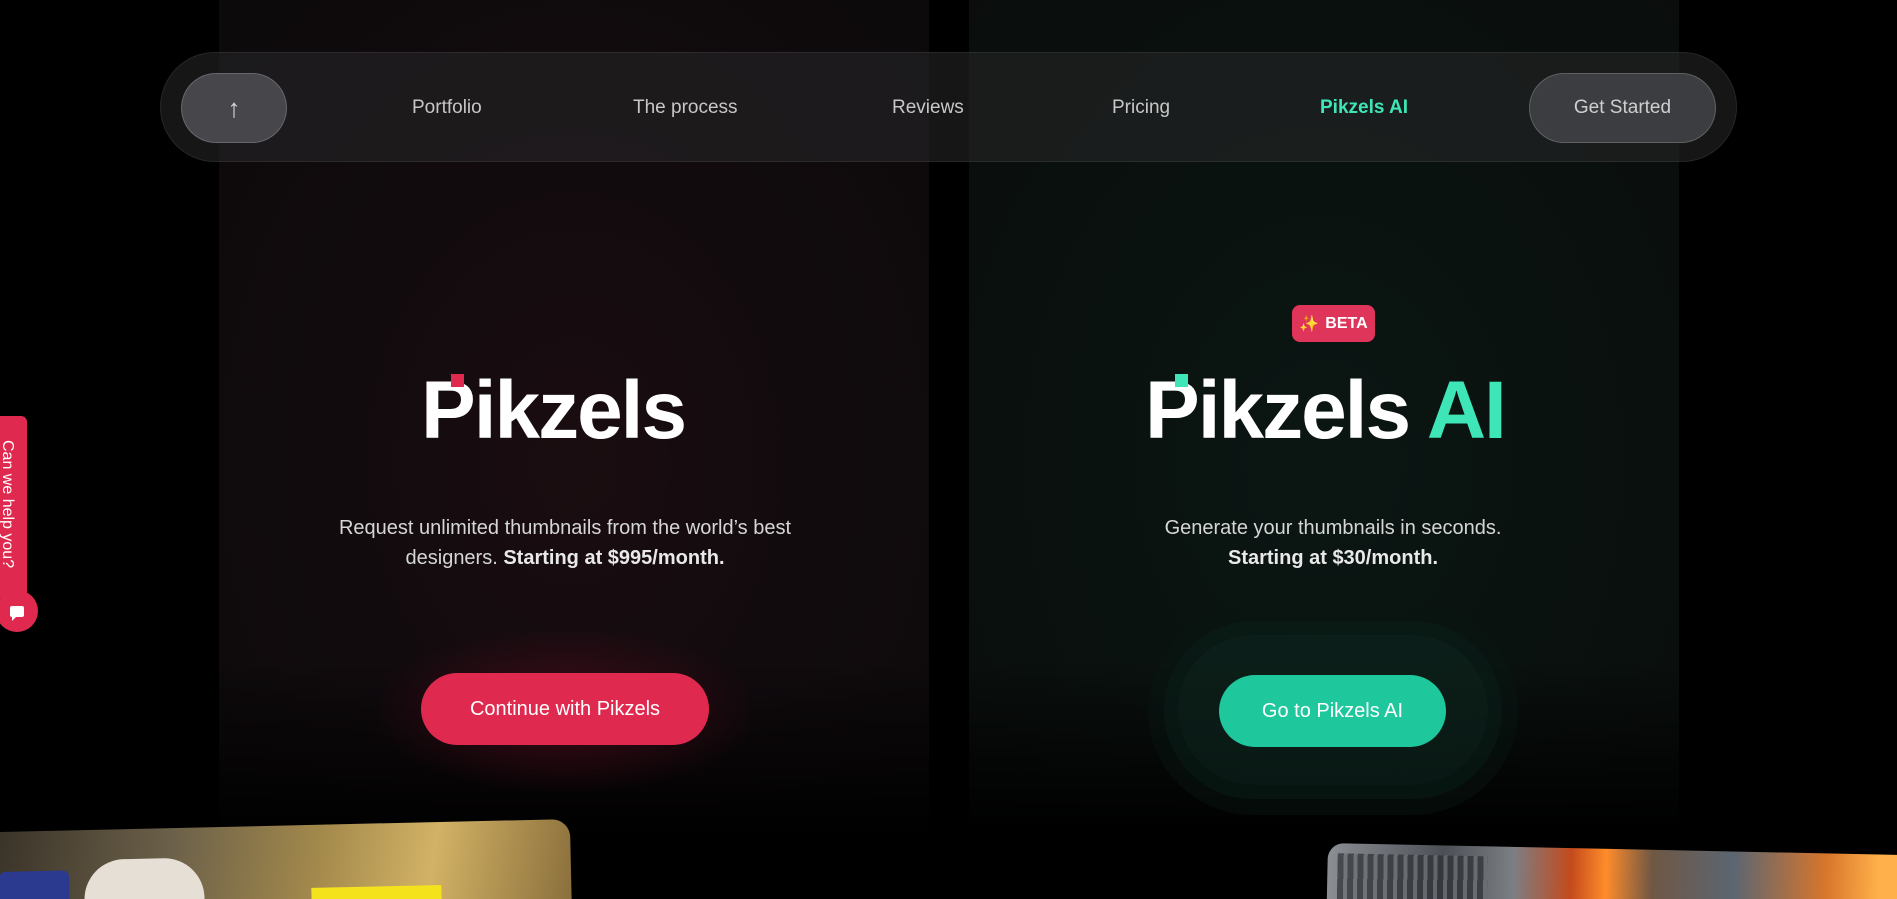 This screenshot has width=1897, height=899. Describe the element at coordinates (1332, 711) in the screenshot. I see `go-to-pikzels-ai-button: Go to Pikzels AI` at that location.